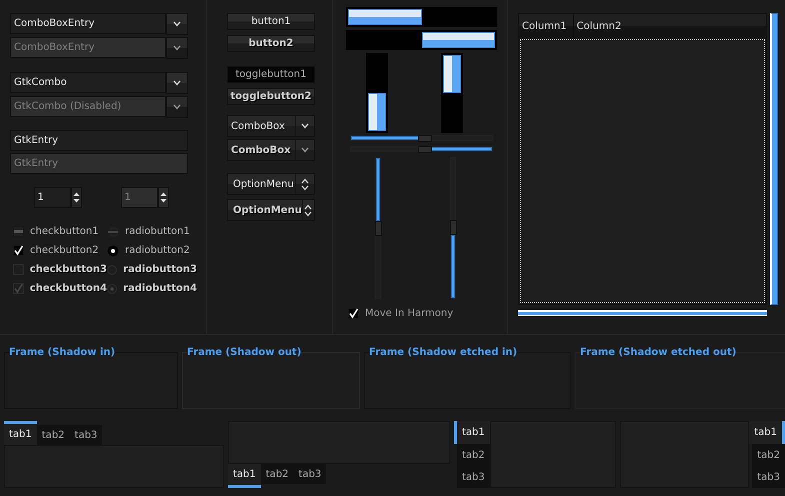 This screenshot has width=785, height=496. Describe the element at coordinates (88, 23) in the screenshot. I see `combo-box-entry: ComboBoxEntry` at that location.